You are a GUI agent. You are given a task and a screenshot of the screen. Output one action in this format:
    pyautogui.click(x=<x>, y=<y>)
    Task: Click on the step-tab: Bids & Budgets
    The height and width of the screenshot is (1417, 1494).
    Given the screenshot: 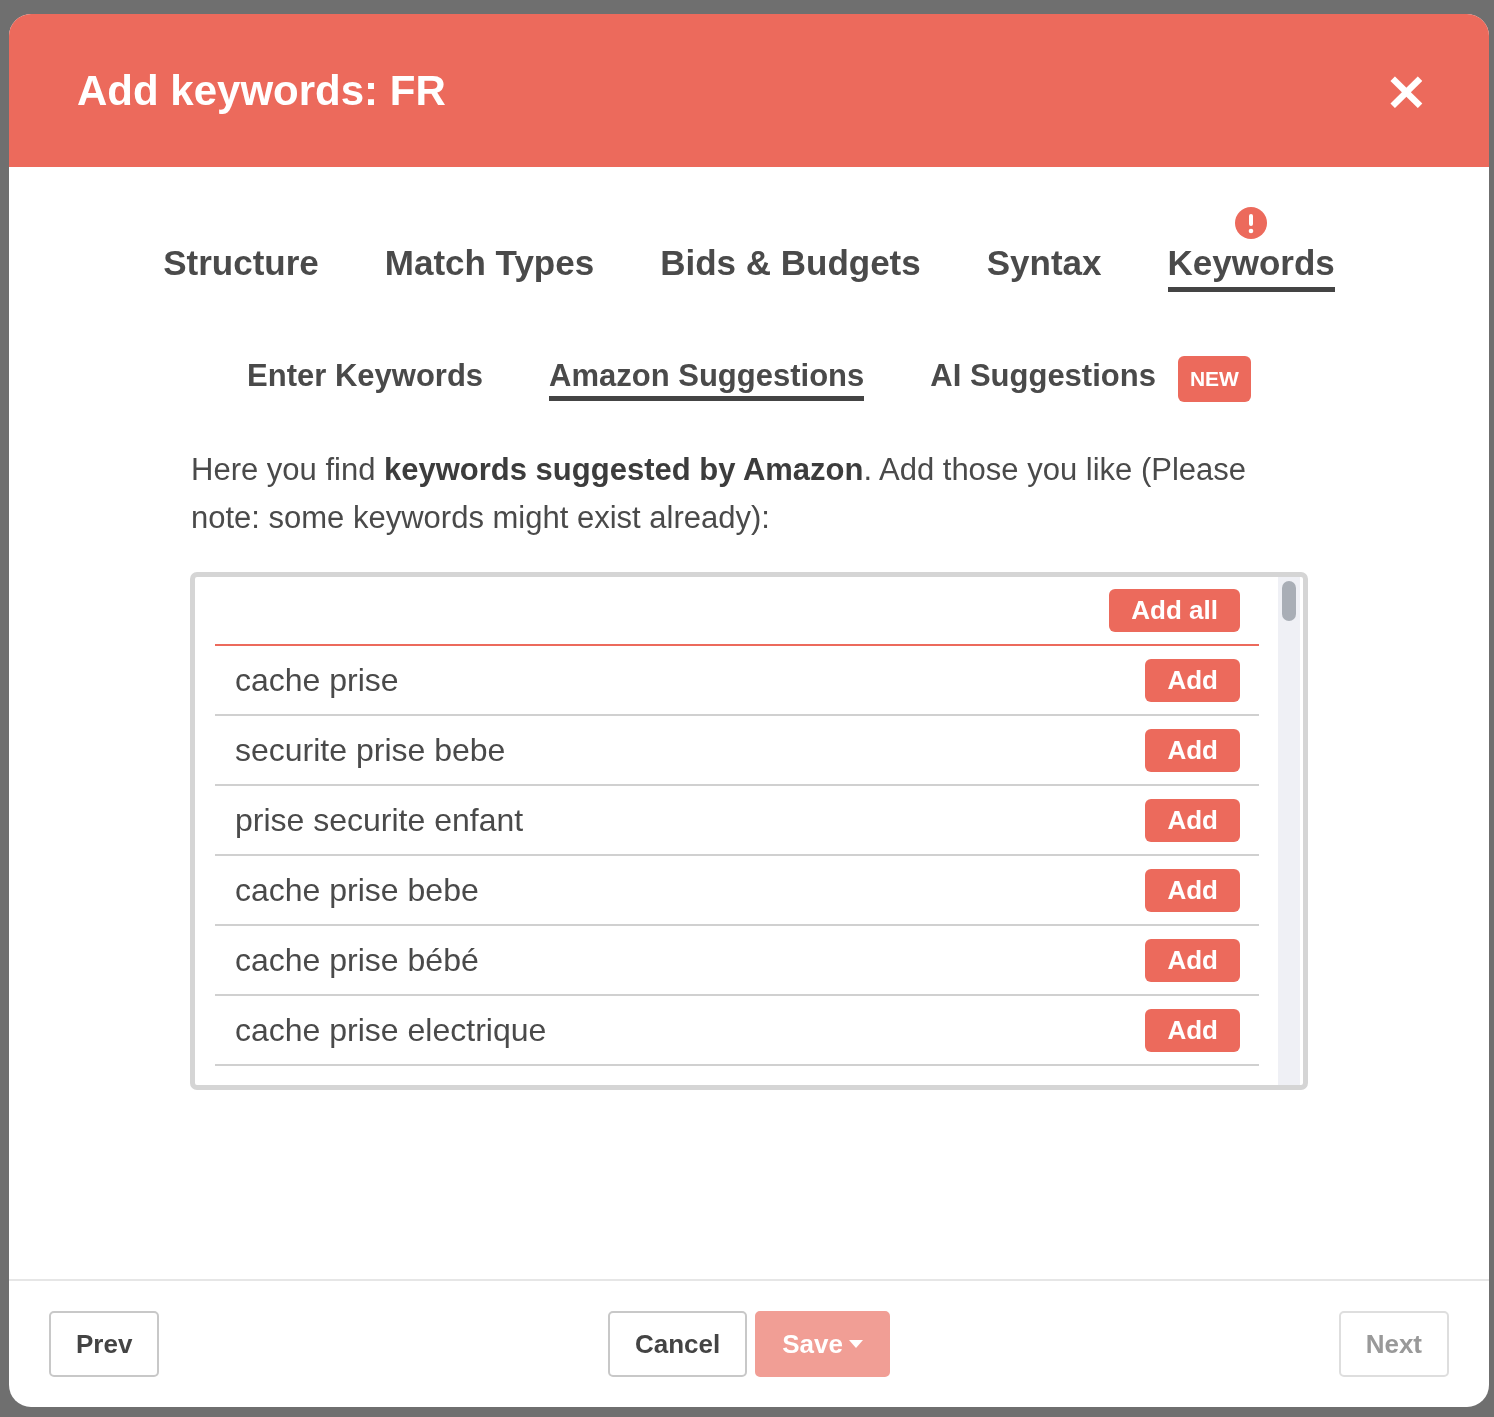 What is the action you would take?
    pyautogui.click(x=790, y=267)
    